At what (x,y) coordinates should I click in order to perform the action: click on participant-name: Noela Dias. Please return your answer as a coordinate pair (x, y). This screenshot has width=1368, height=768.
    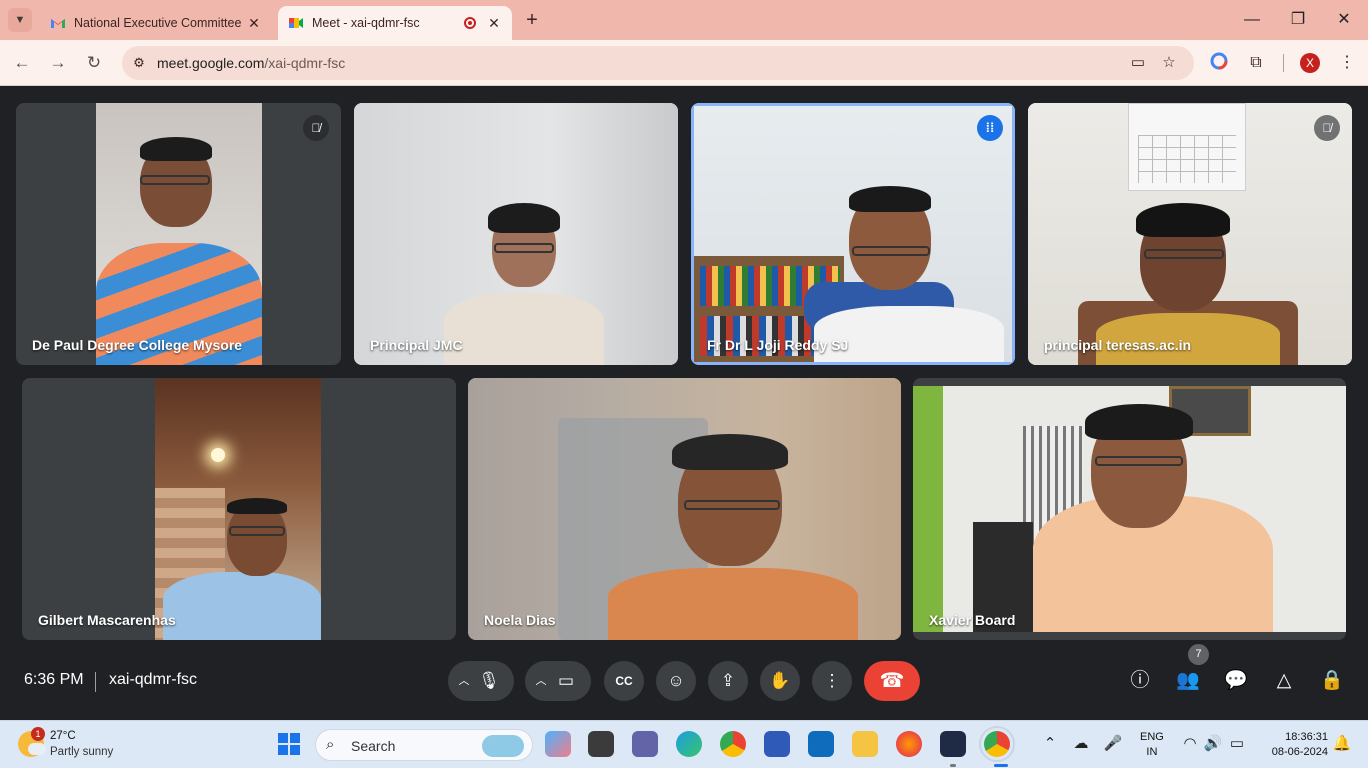
    Looking at the image, I should click on (520, 620).